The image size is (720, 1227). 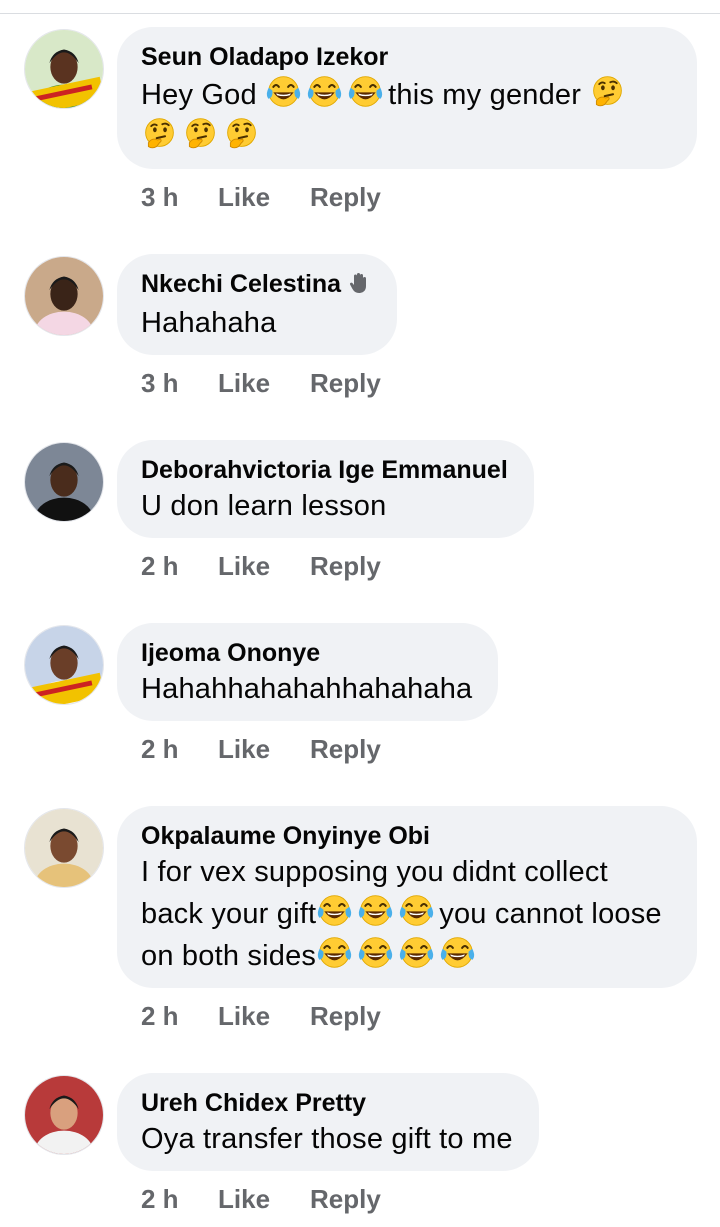 What do you see at coordinates (359, 287) in the screenshot?
I see `waving-hand-icon` at bounding box center [359, 287].